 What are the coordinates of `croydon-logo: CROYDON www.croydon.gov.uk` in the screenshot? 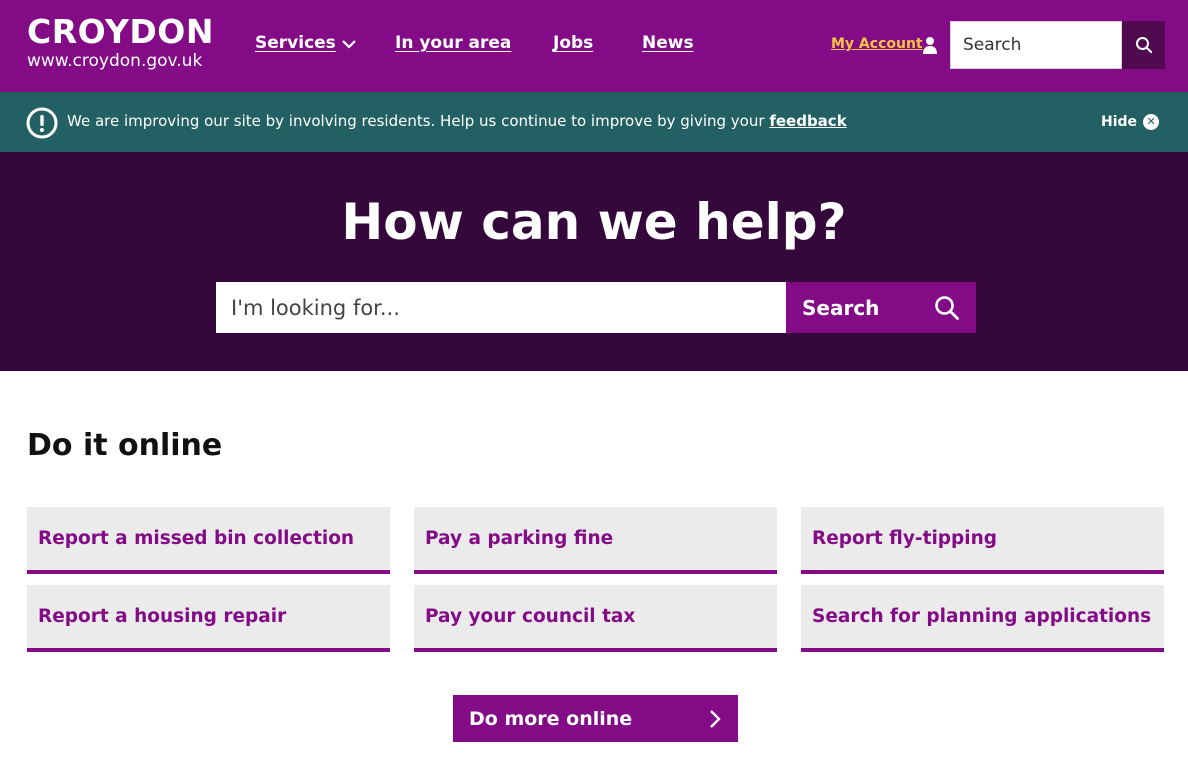 It's located at (120, 42).